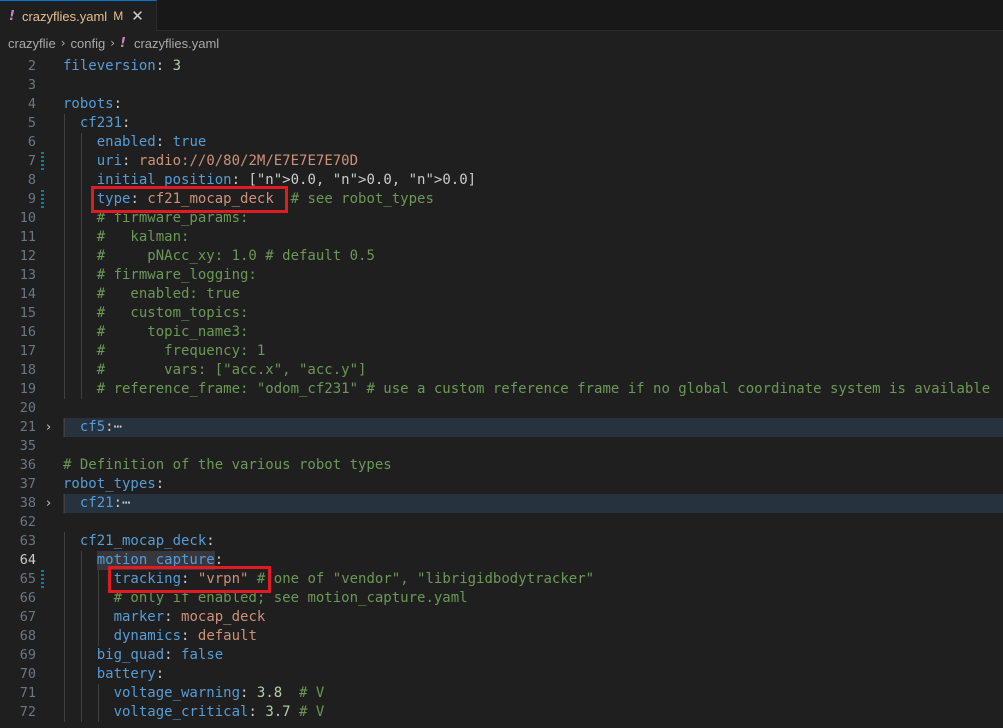  Describe the element at coordinates (27, 503) in the screenshot. I see `line-number: 38` at that location.